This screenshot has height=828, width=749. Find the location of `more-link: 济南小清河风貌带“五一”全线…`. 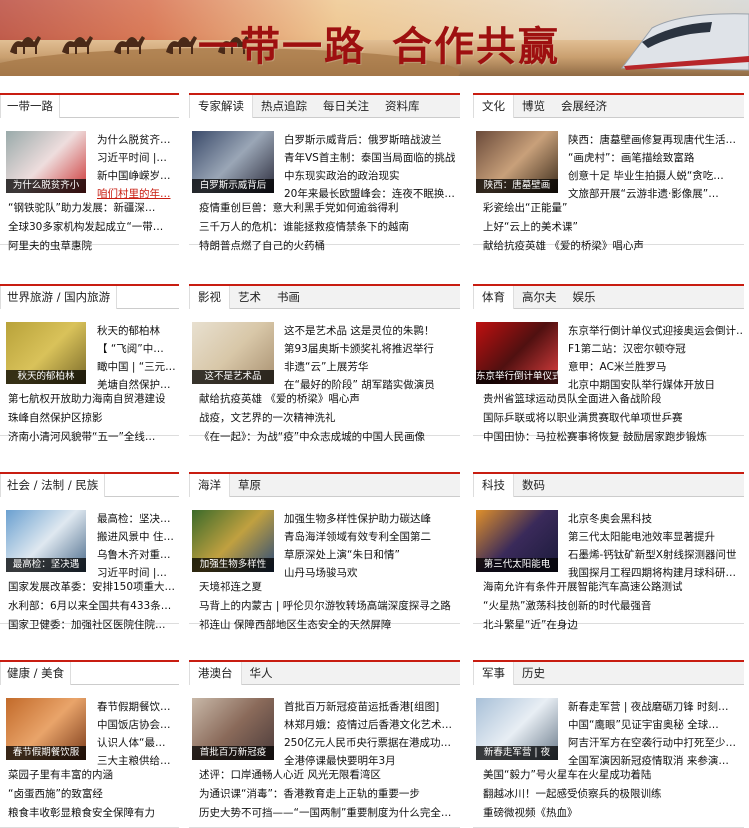

more-link: 济南小清河风貌带“五一”全线… is located at coordinates (92, 437).